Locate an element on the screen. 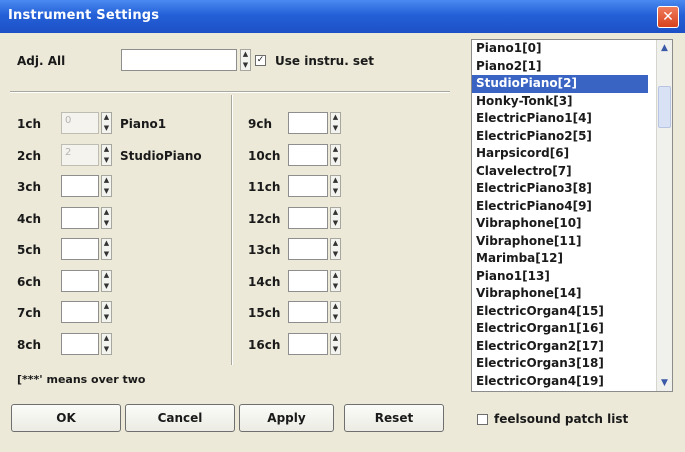  instrument-list-item: Piano2[1] is located at coordinates (572, 67).